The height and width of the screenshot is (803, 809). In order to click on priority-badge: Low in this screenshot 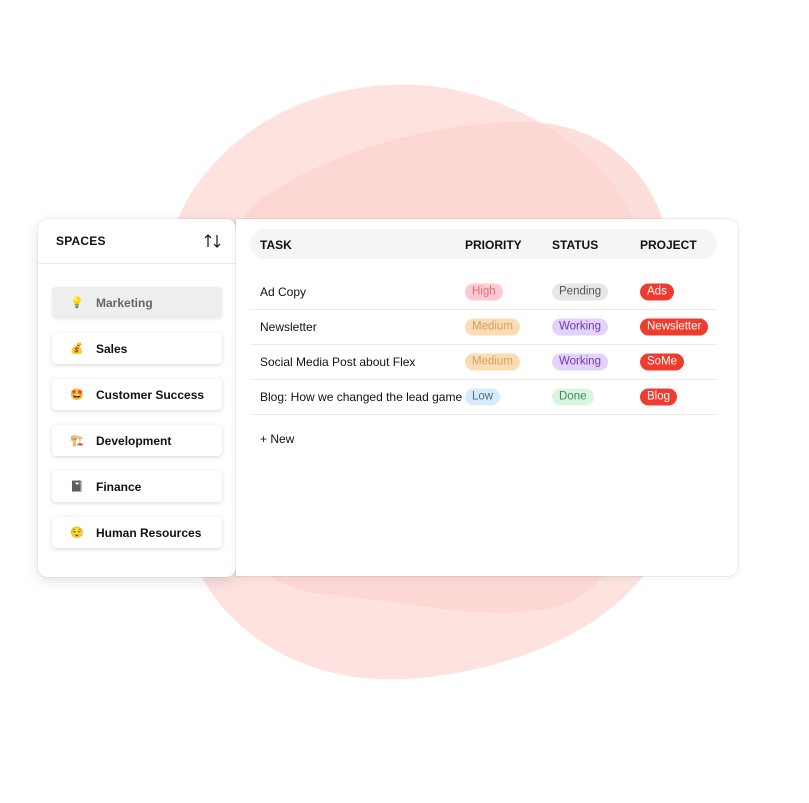, I will do `click(483, 397)`.